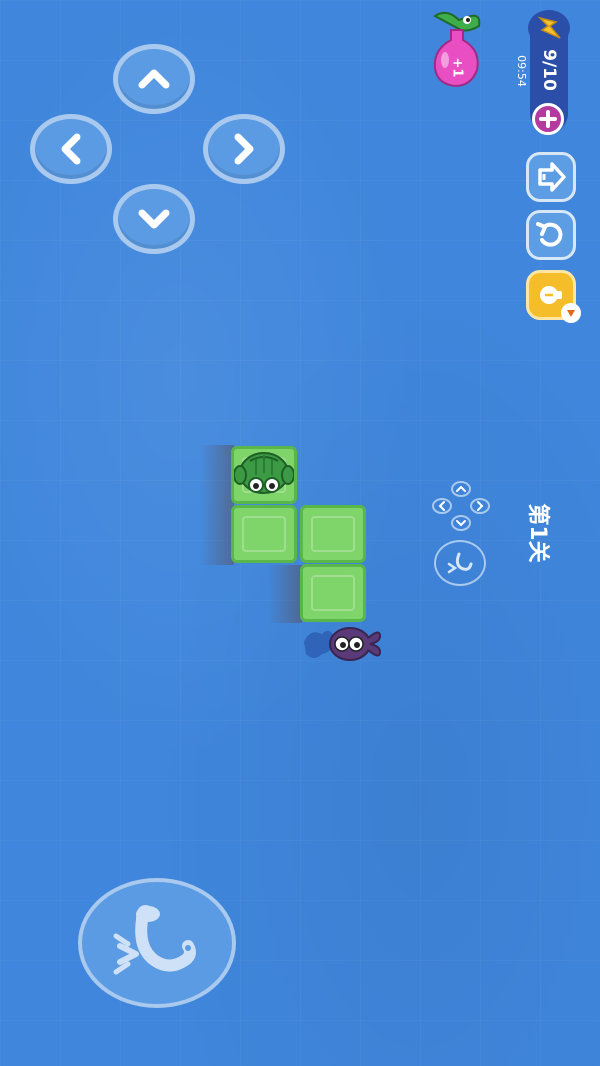 Image resolution: width=600 pixels, height=1066 pixels. I want to click on dpad-down-button, so click(154, 219).